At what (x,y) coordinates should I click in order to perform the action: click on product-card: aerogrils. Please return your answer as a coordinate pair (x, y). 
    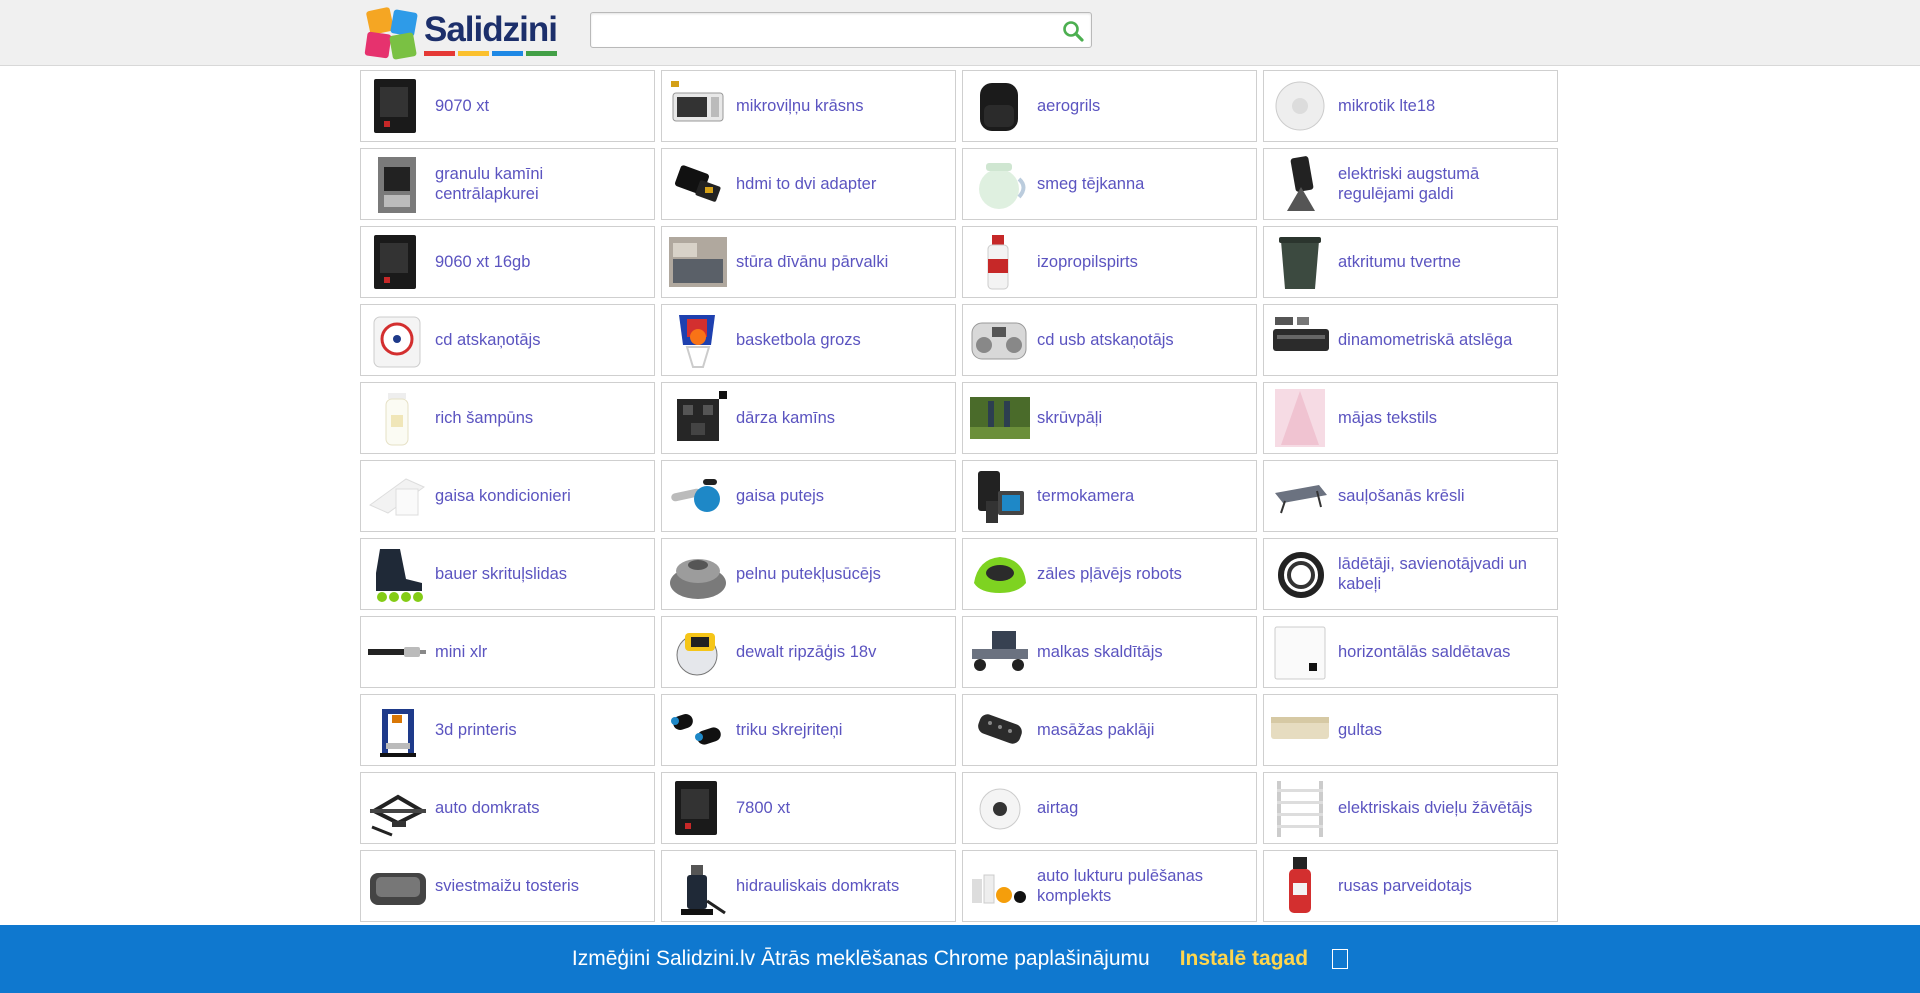
    Looking at the image, I should click on (1109, 106).